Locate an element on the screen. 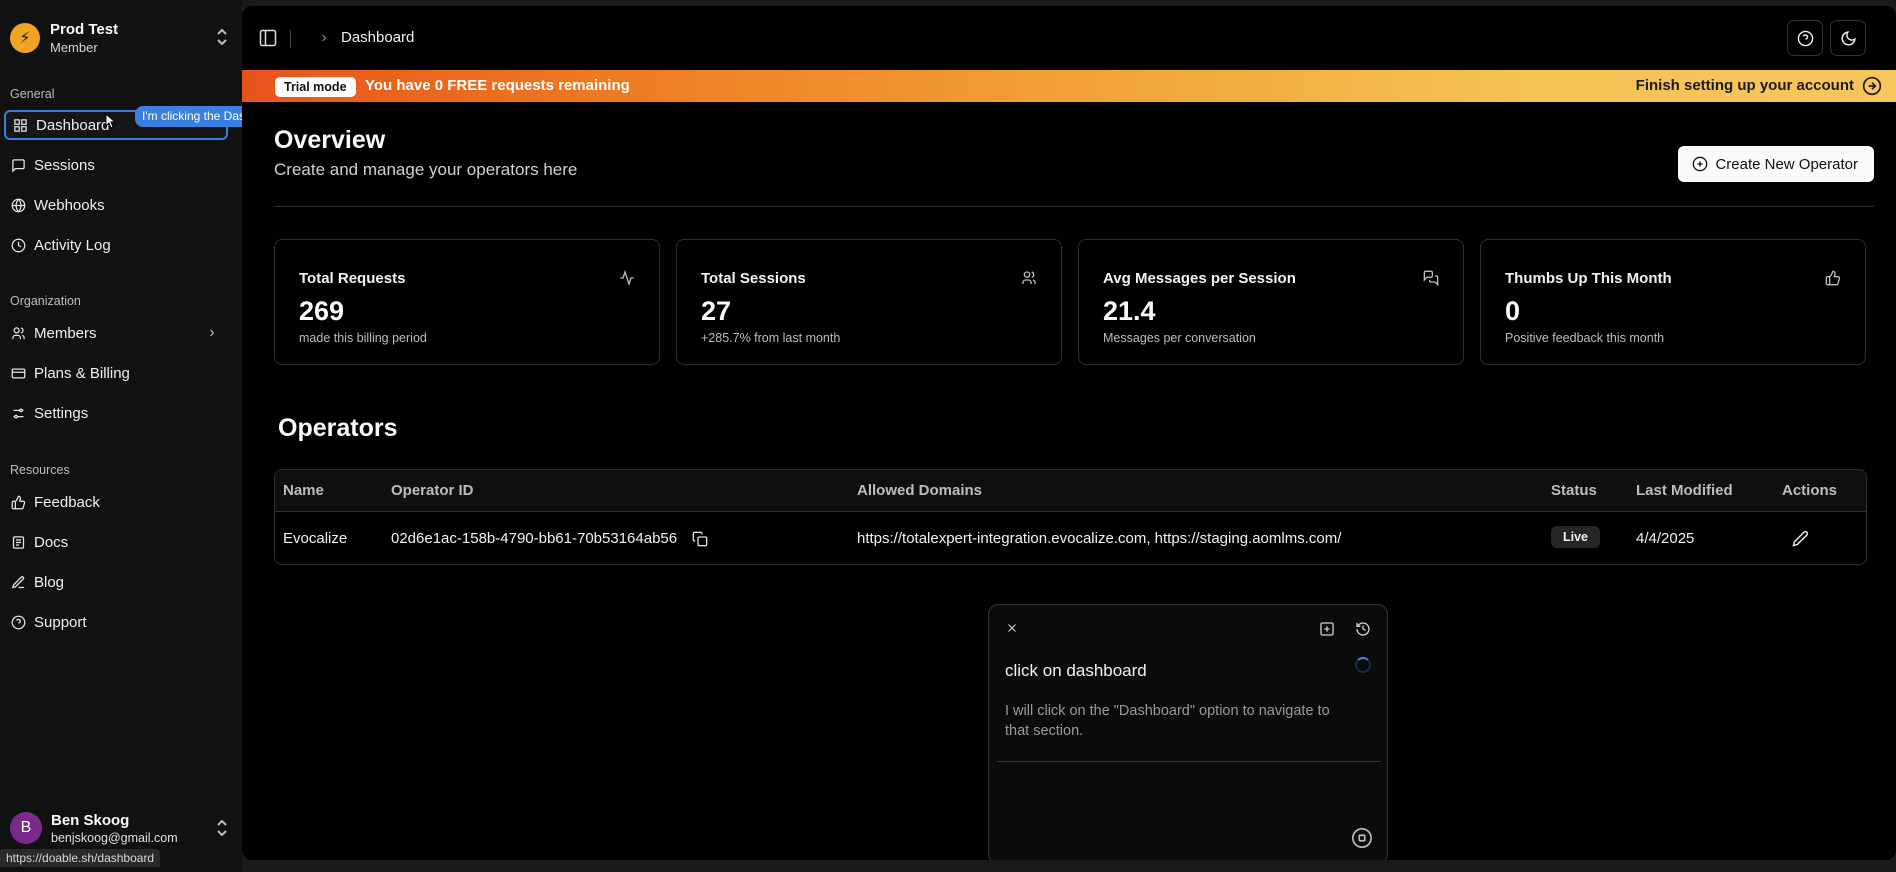  sidebar-item-label: Members is located at coordinates (65, 333).